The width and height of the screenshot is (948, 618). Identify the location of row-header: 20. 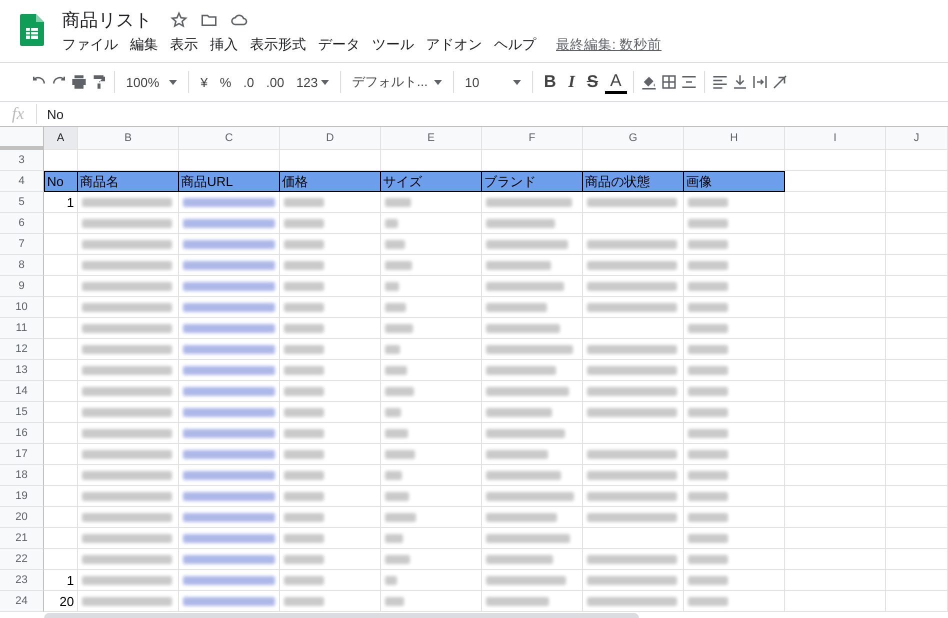
(22, 517).